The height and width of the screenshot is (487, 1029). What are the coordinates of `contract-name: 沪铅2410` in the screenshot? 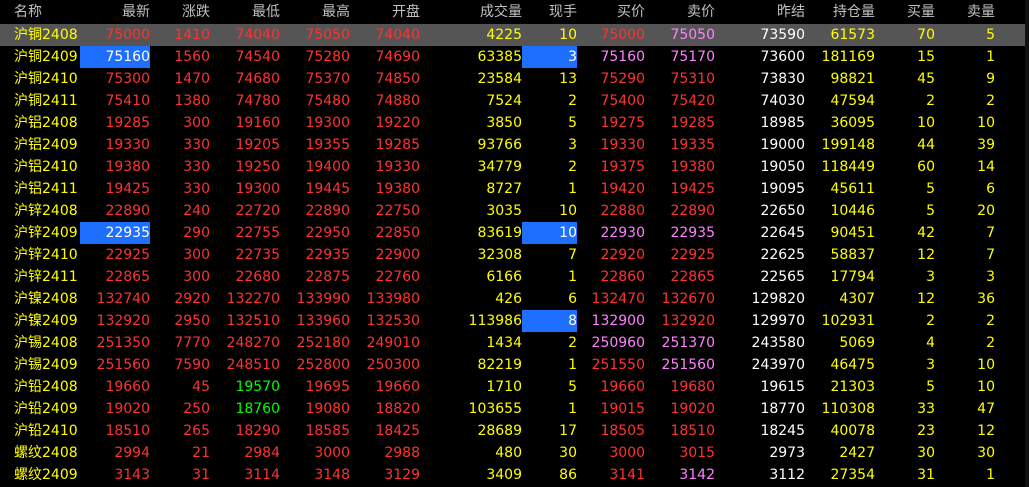 It's located at (46, 431).